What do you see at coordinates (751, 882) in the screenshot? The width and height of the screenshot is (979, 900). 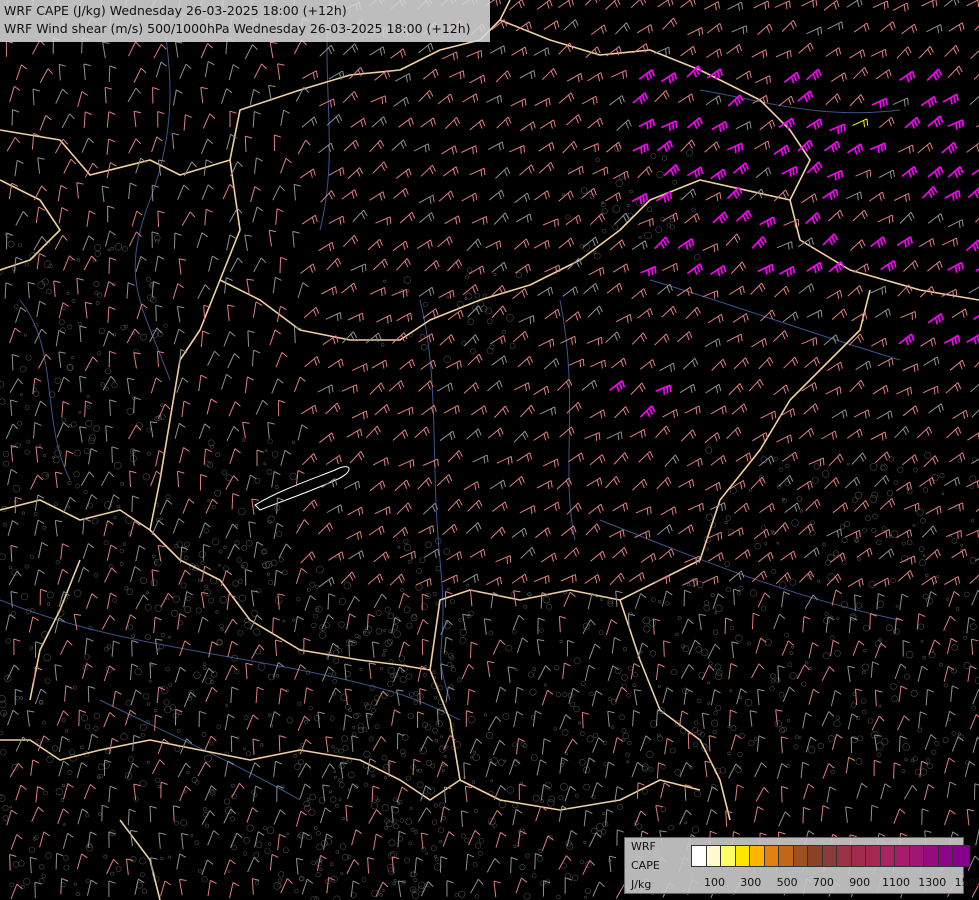 I see `legend-tick-label: 300` at bounding box center [751, 882].